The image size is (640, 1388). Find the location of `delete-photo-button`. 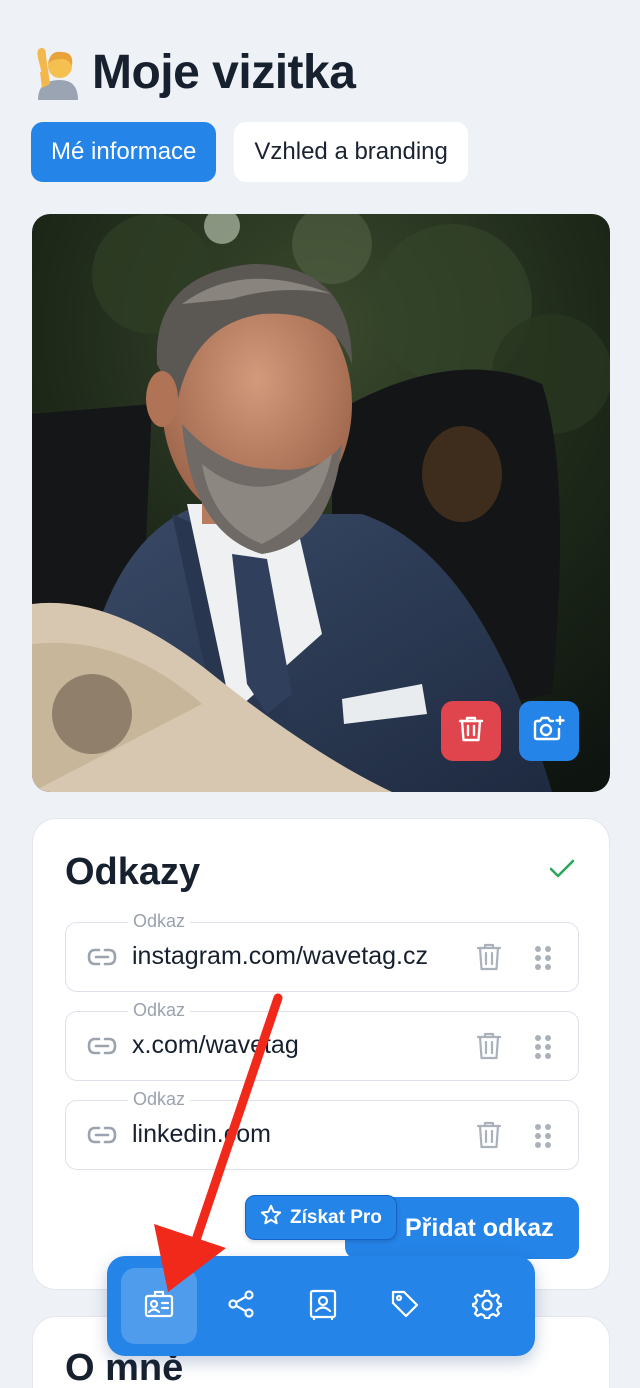

delete-photo-button is located at coordinates (471, 731).